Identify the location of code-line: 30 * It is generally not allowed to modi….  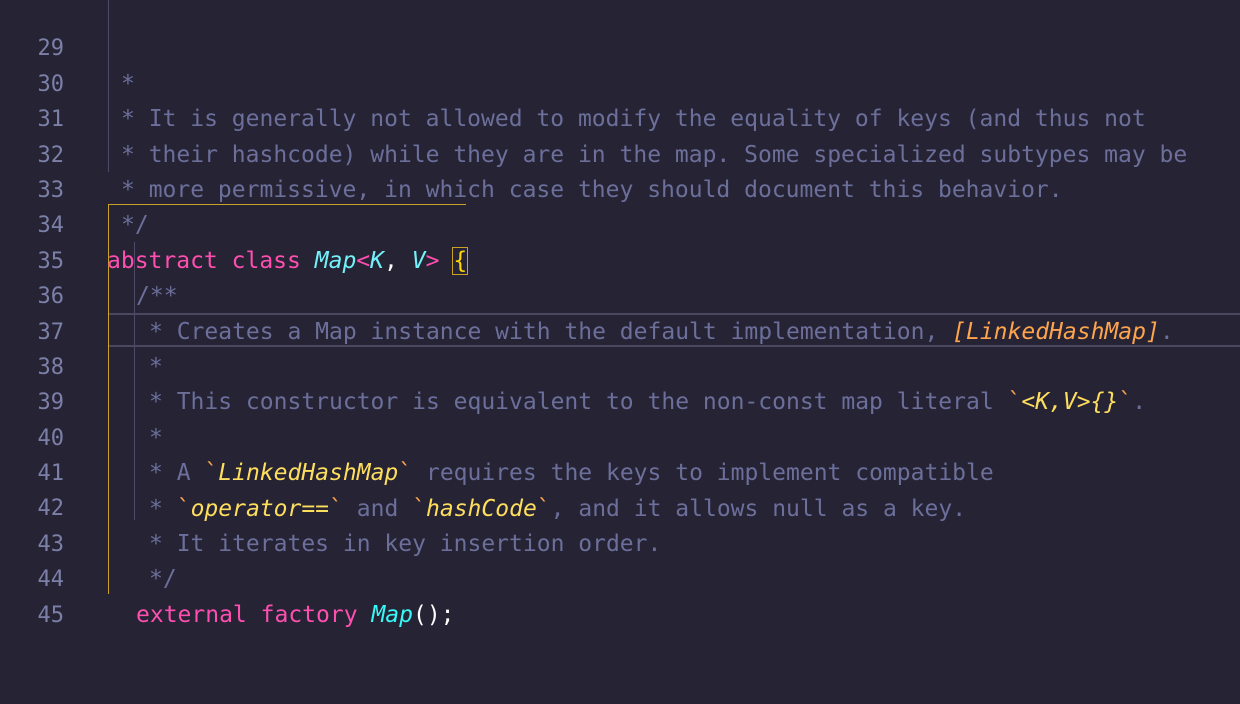
(620, 81).